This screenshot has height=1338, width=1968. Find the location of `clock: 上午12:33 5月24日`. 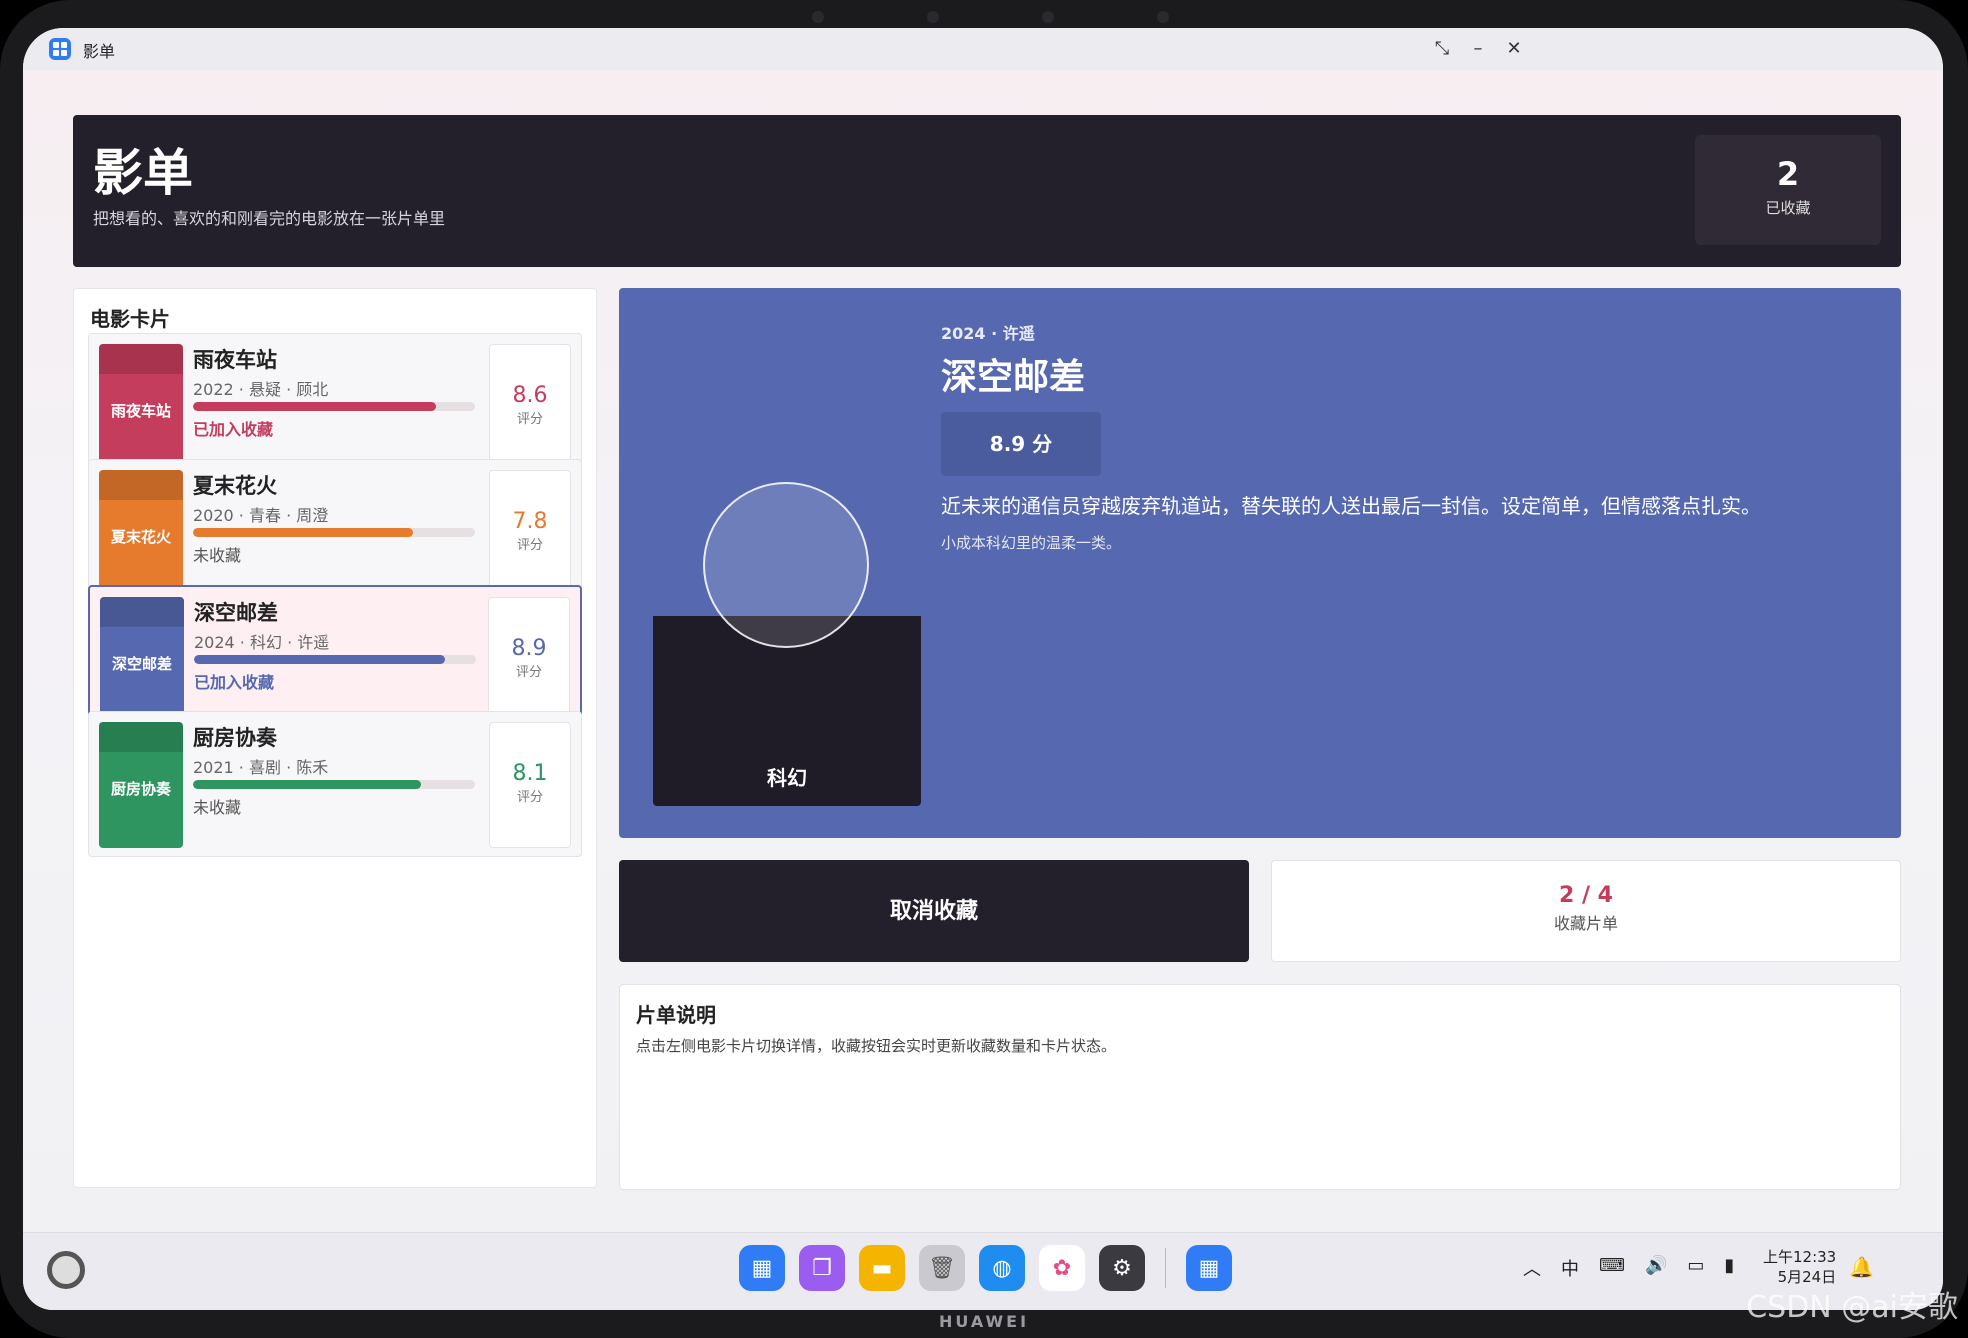

clock: 上午12:33 5月24日 is located at coordinates (1799, 1267).